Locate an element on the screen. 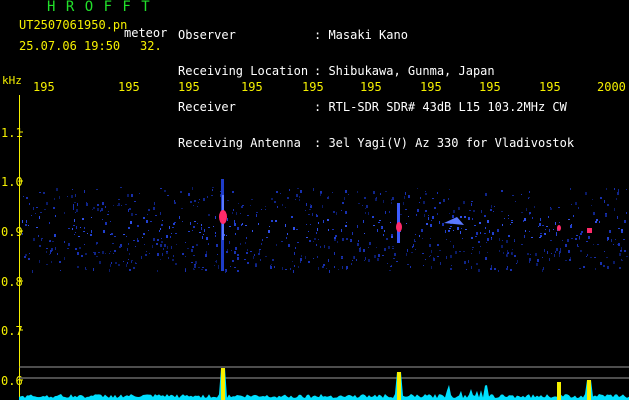  info-observer: Observer : Masaki Kano is located at coordinates (376, 35).